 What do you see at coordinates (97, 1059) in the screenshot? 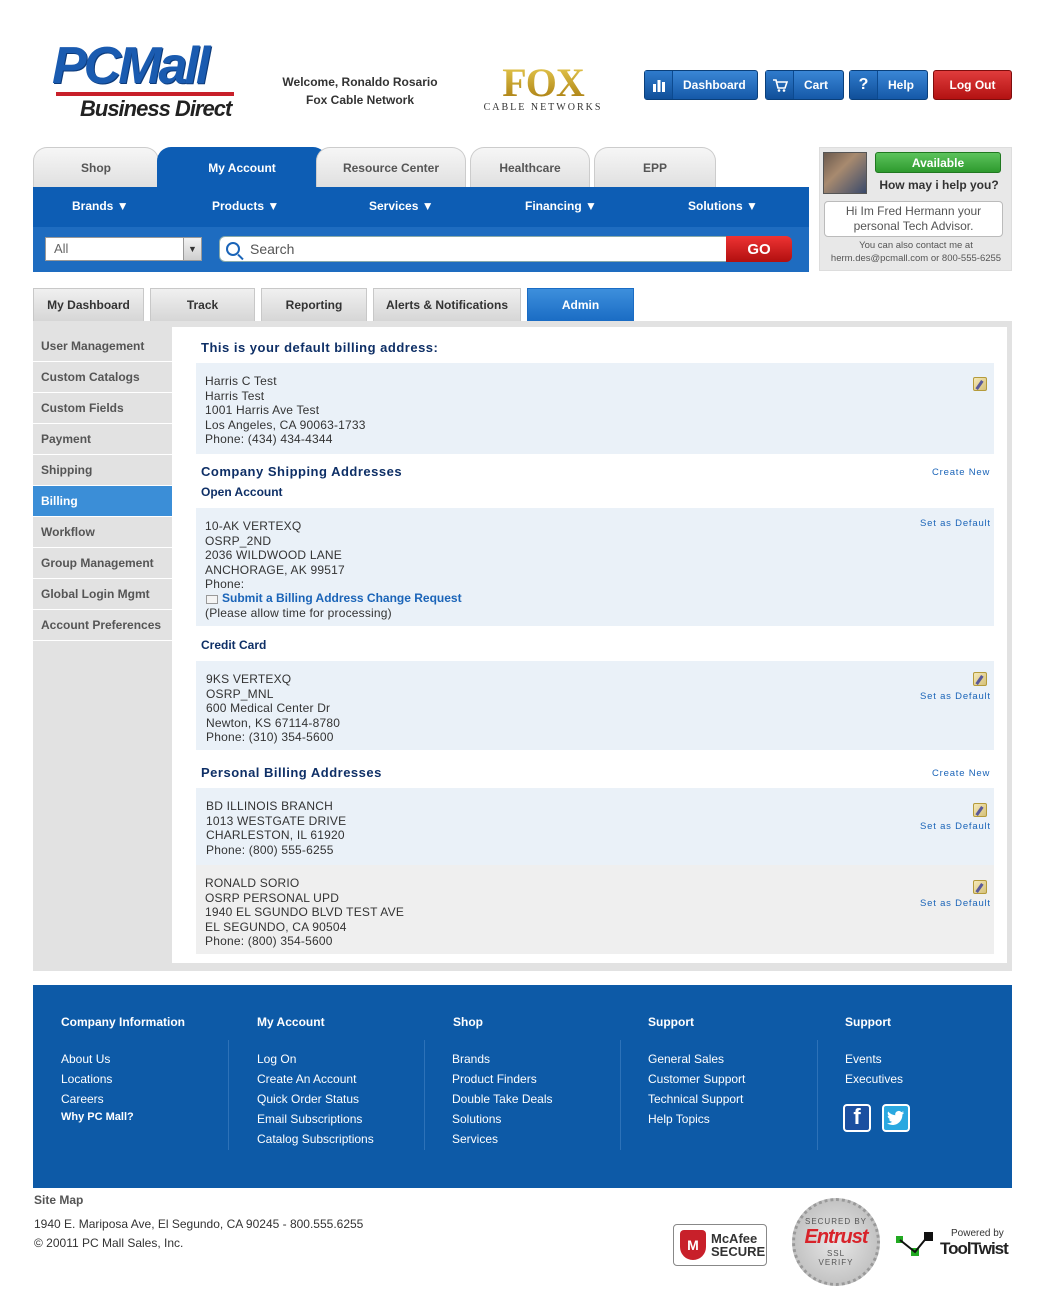
I see `footer-link: About Us` at bounding box center [97, 1059].